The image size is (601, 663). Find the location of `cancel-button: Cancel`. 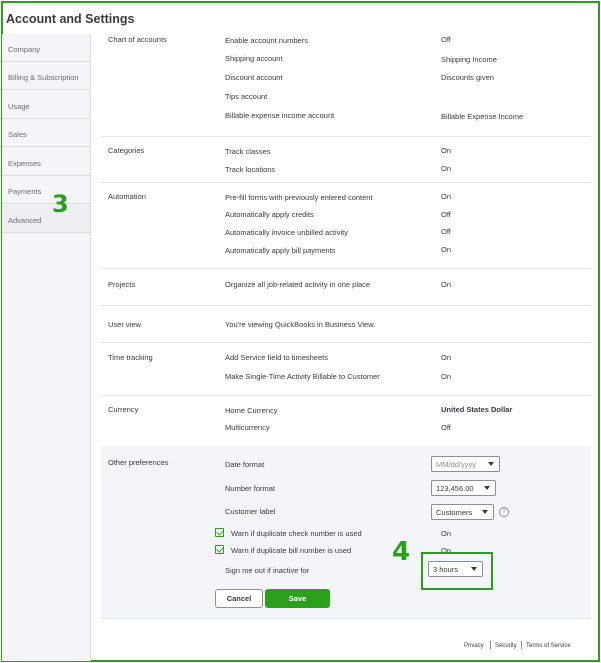

cancel-button: Cancel is located at coordinates (239, 598).